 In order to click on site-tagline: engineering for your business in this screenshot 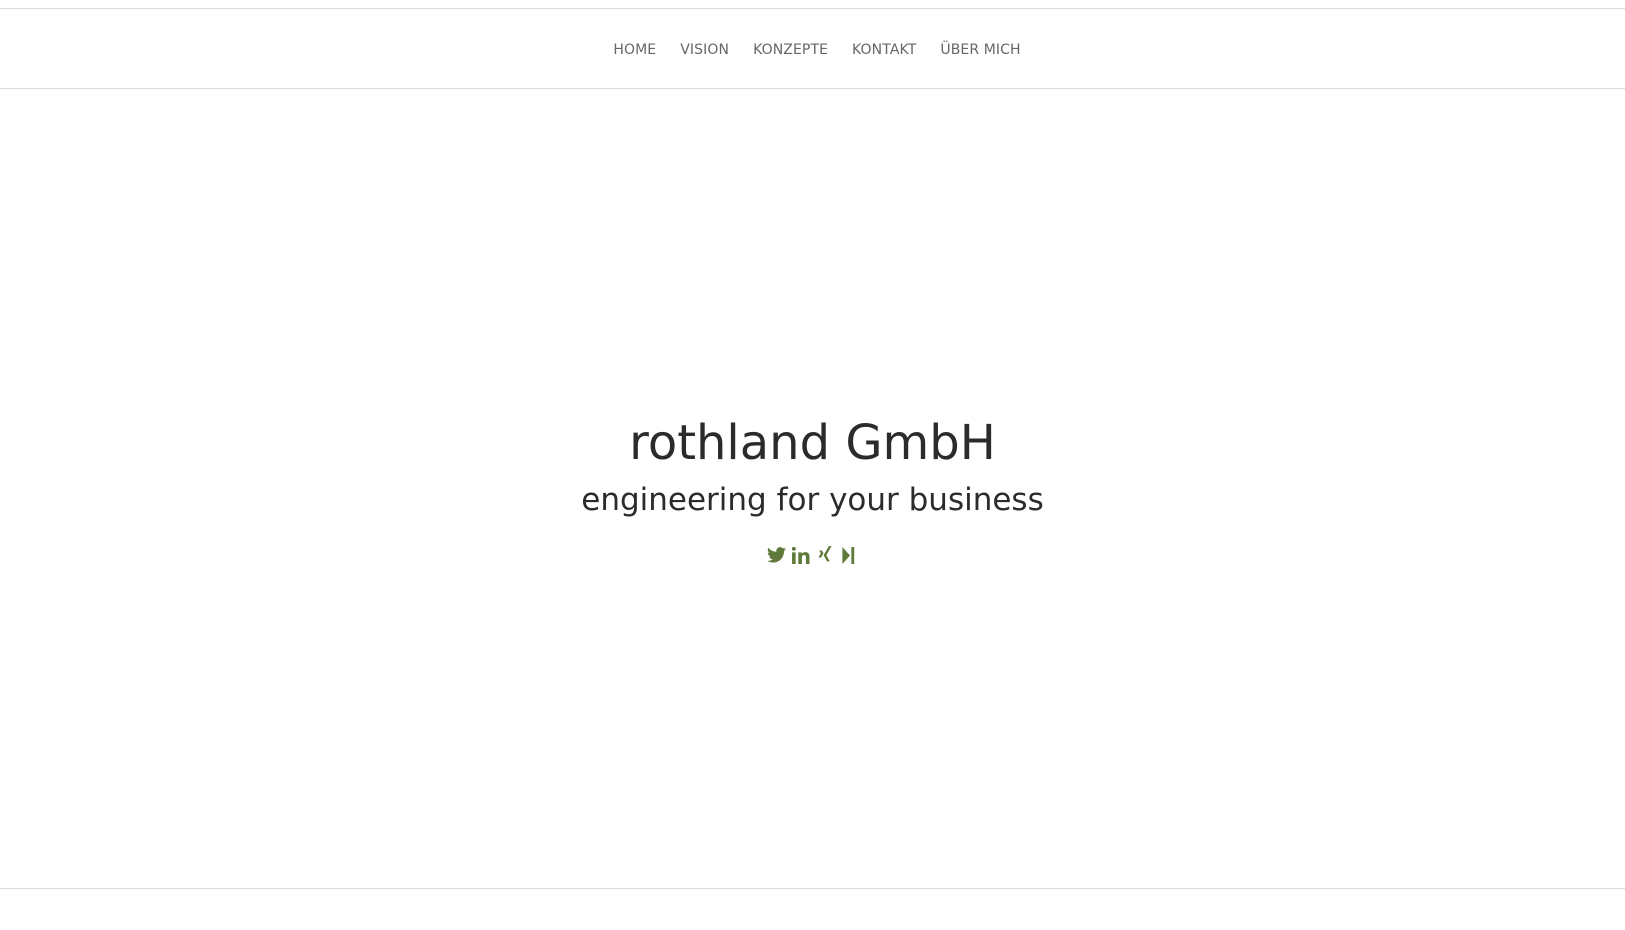, I will do `click(812, 500)`.